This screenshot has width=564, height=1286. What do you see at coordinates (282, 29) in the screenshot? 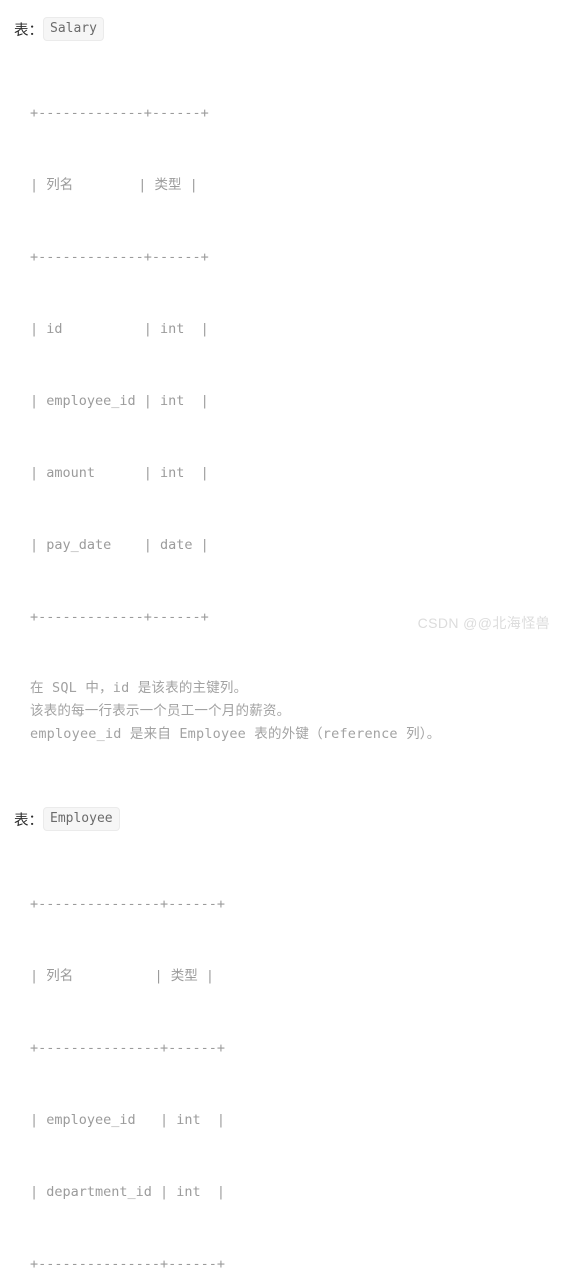
I see `section-header-salary: 表： Salary` at bounding box center [282, 29].